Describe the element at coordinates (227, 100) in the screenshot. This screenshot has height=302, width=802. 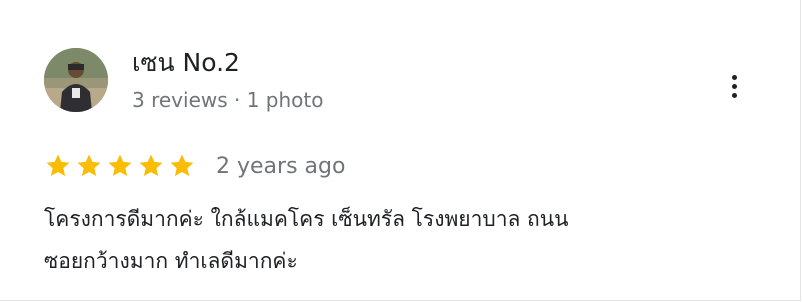
I see `reviewer-meta: 3 reviews · 1 photo` at that location.